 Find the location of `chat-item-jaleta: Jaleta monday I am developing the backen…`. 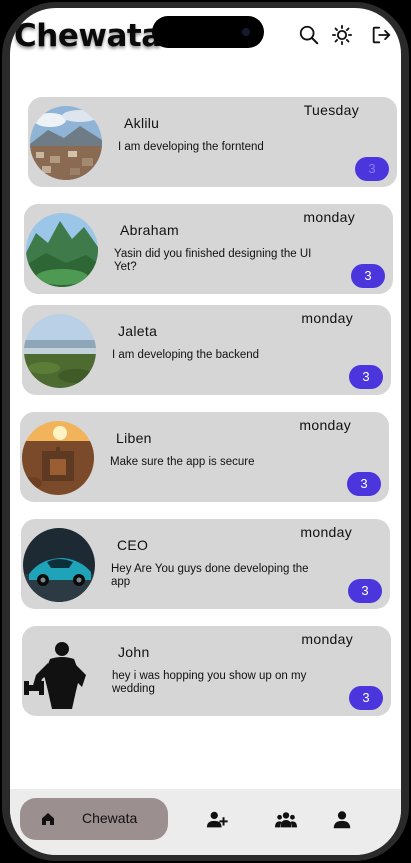

chat-item-jaleta: Jaleta monday I am developing the backen… is located at coordinates (206, 350).